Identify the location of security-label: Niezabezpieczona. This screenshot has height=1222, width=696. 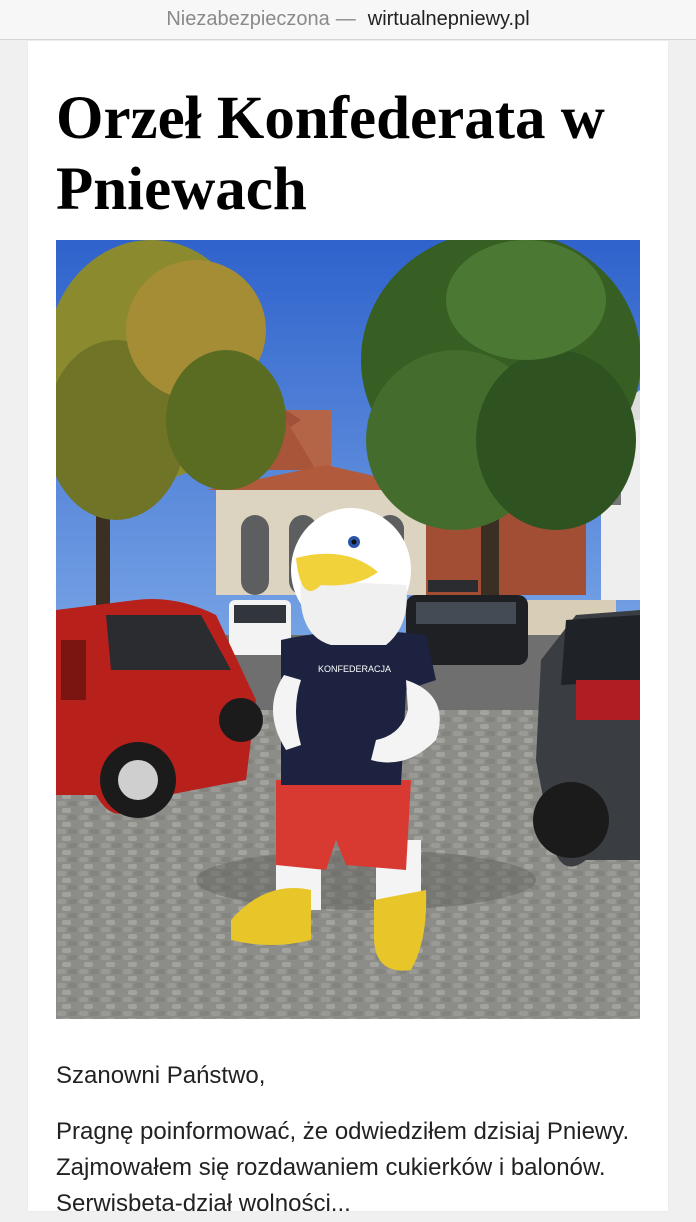
(248, 19).